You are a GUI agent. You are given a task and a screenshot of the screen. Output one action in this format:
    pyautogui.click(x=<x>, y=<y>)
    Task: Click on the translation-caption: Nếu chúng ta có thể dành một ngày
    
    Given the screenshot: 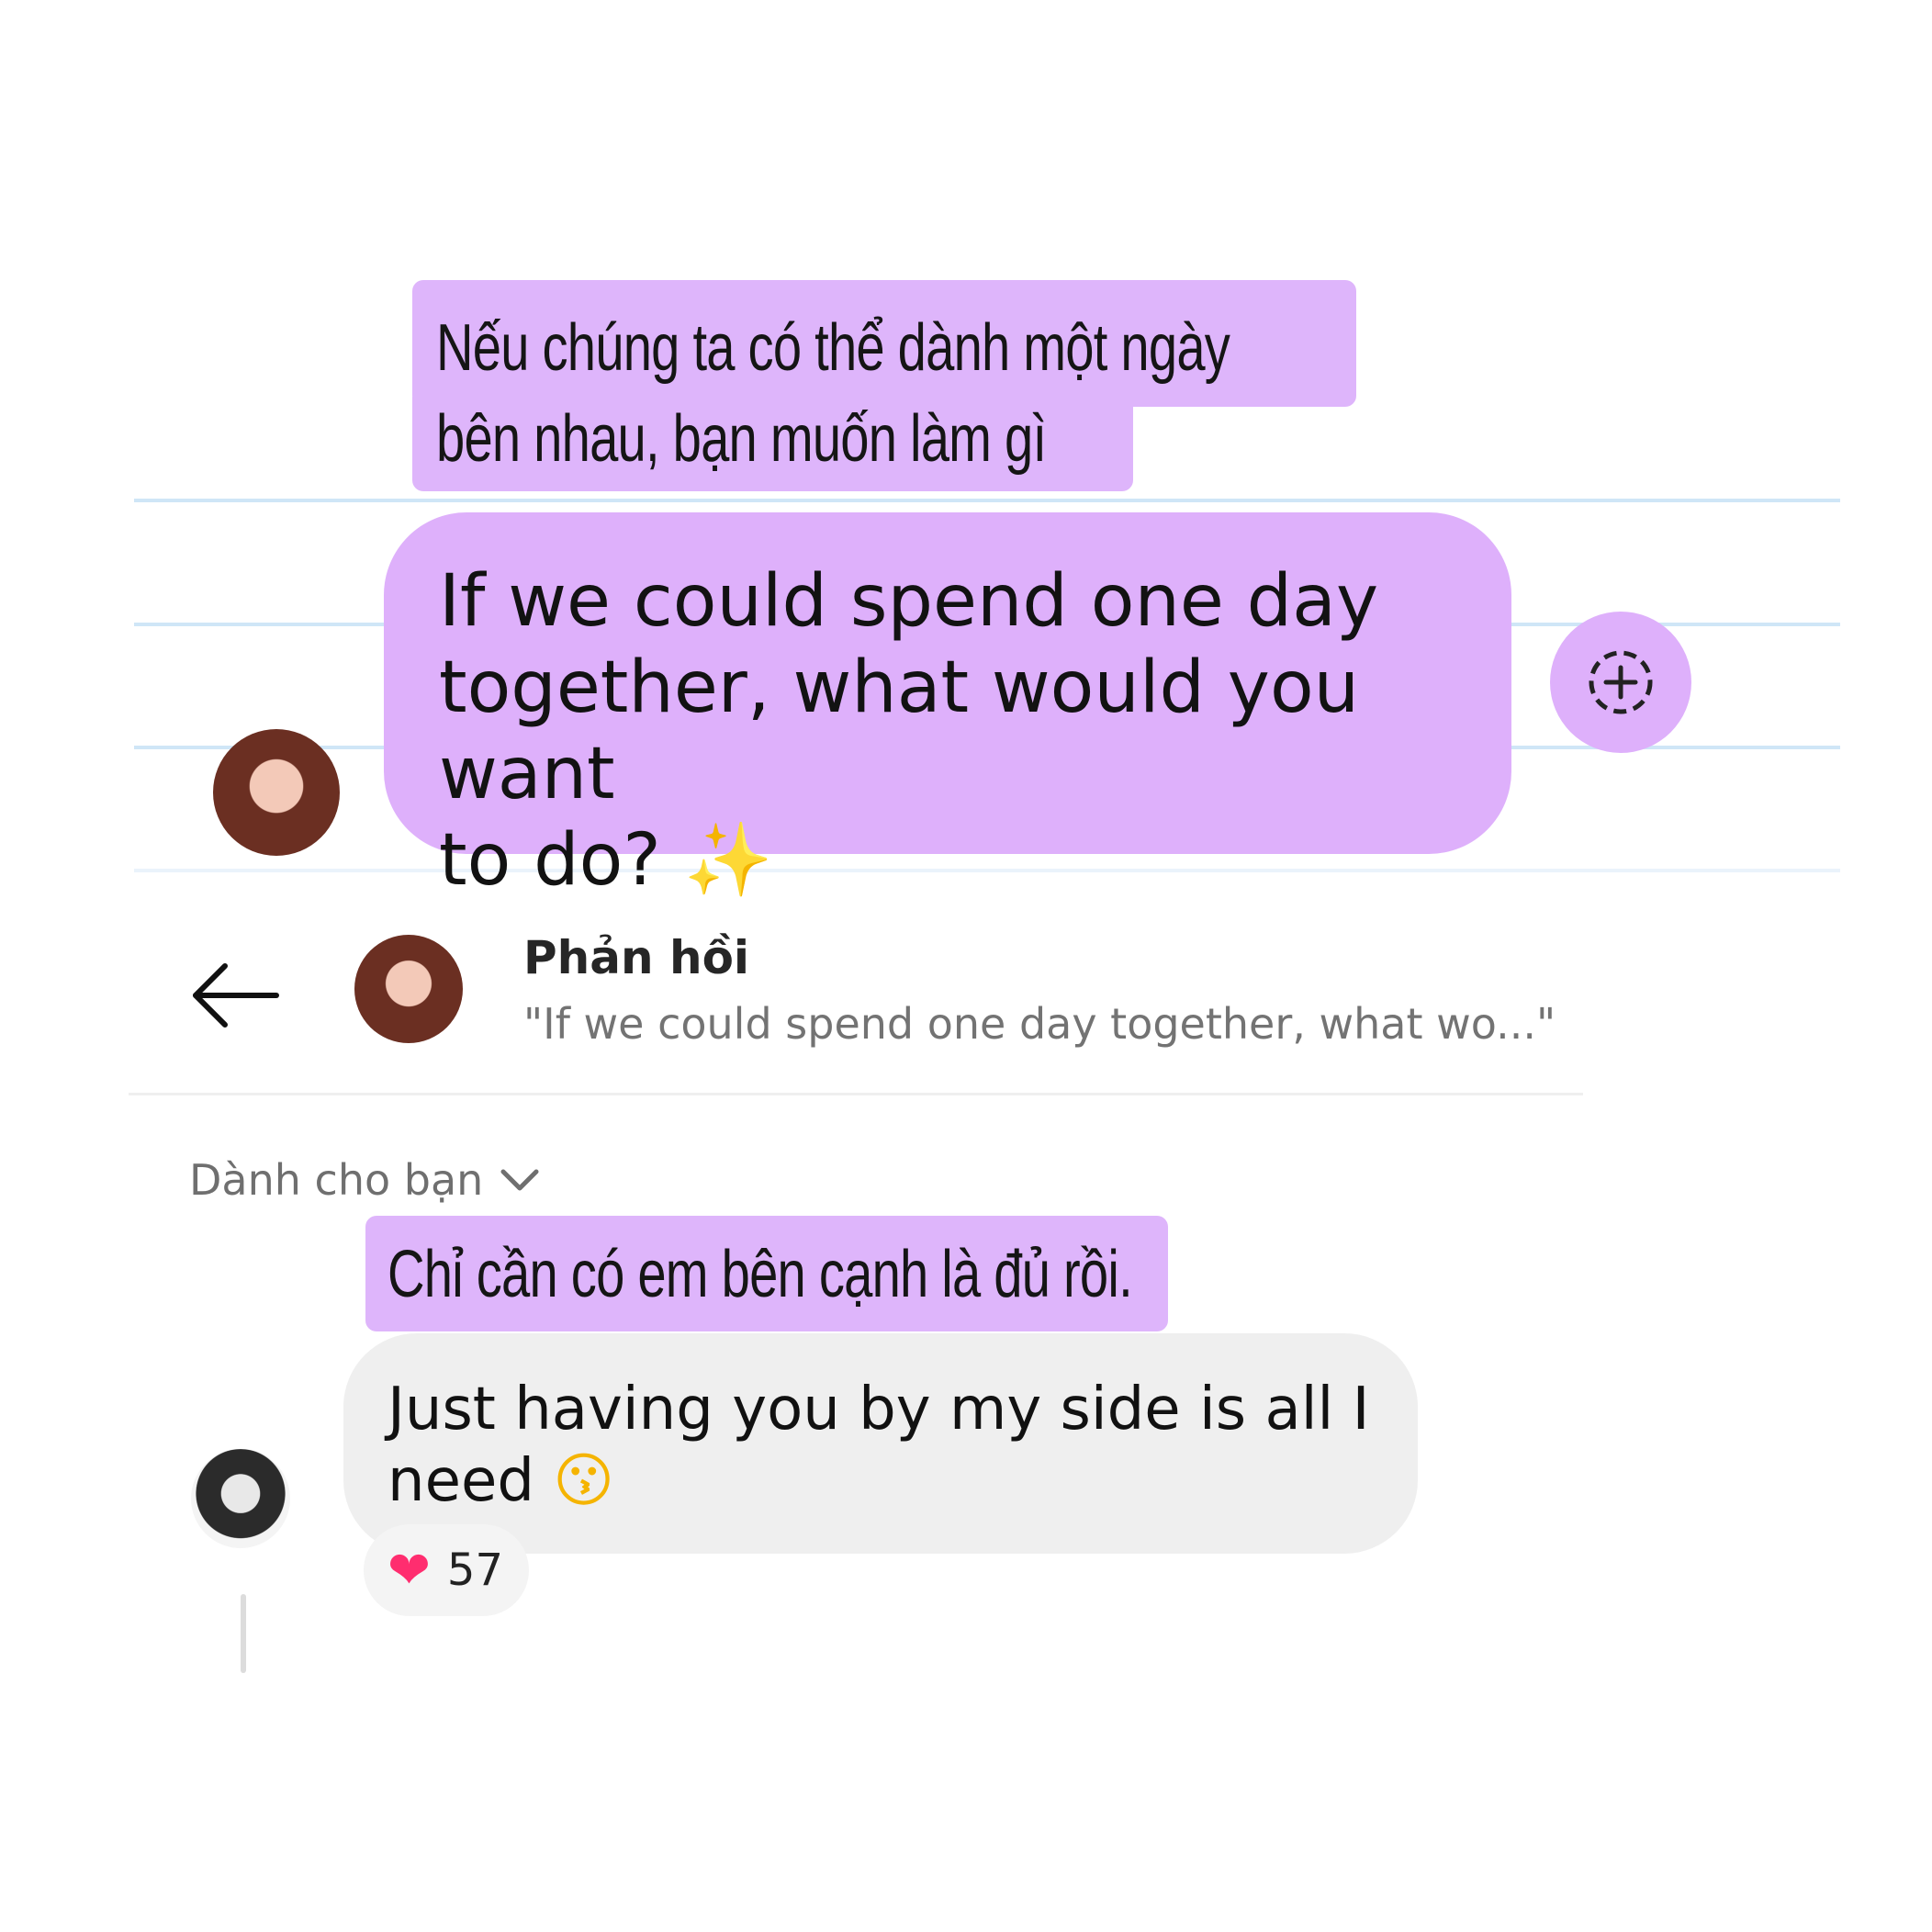 What is the action you would take?
    pyautogui.click(x=884, y=343)
    